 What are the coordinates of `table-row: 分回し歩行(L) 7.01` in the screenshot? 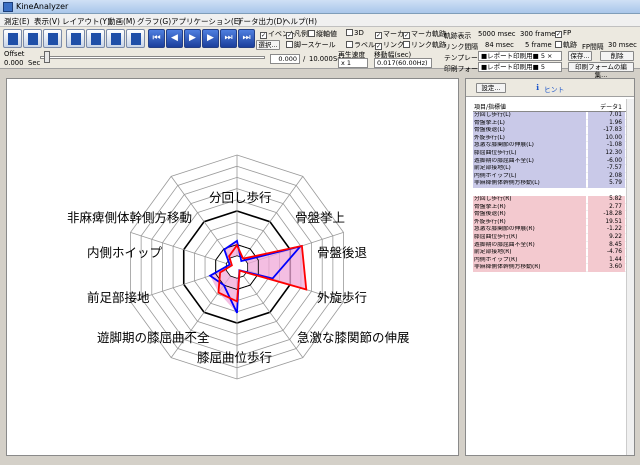 It's located at (549, 116).